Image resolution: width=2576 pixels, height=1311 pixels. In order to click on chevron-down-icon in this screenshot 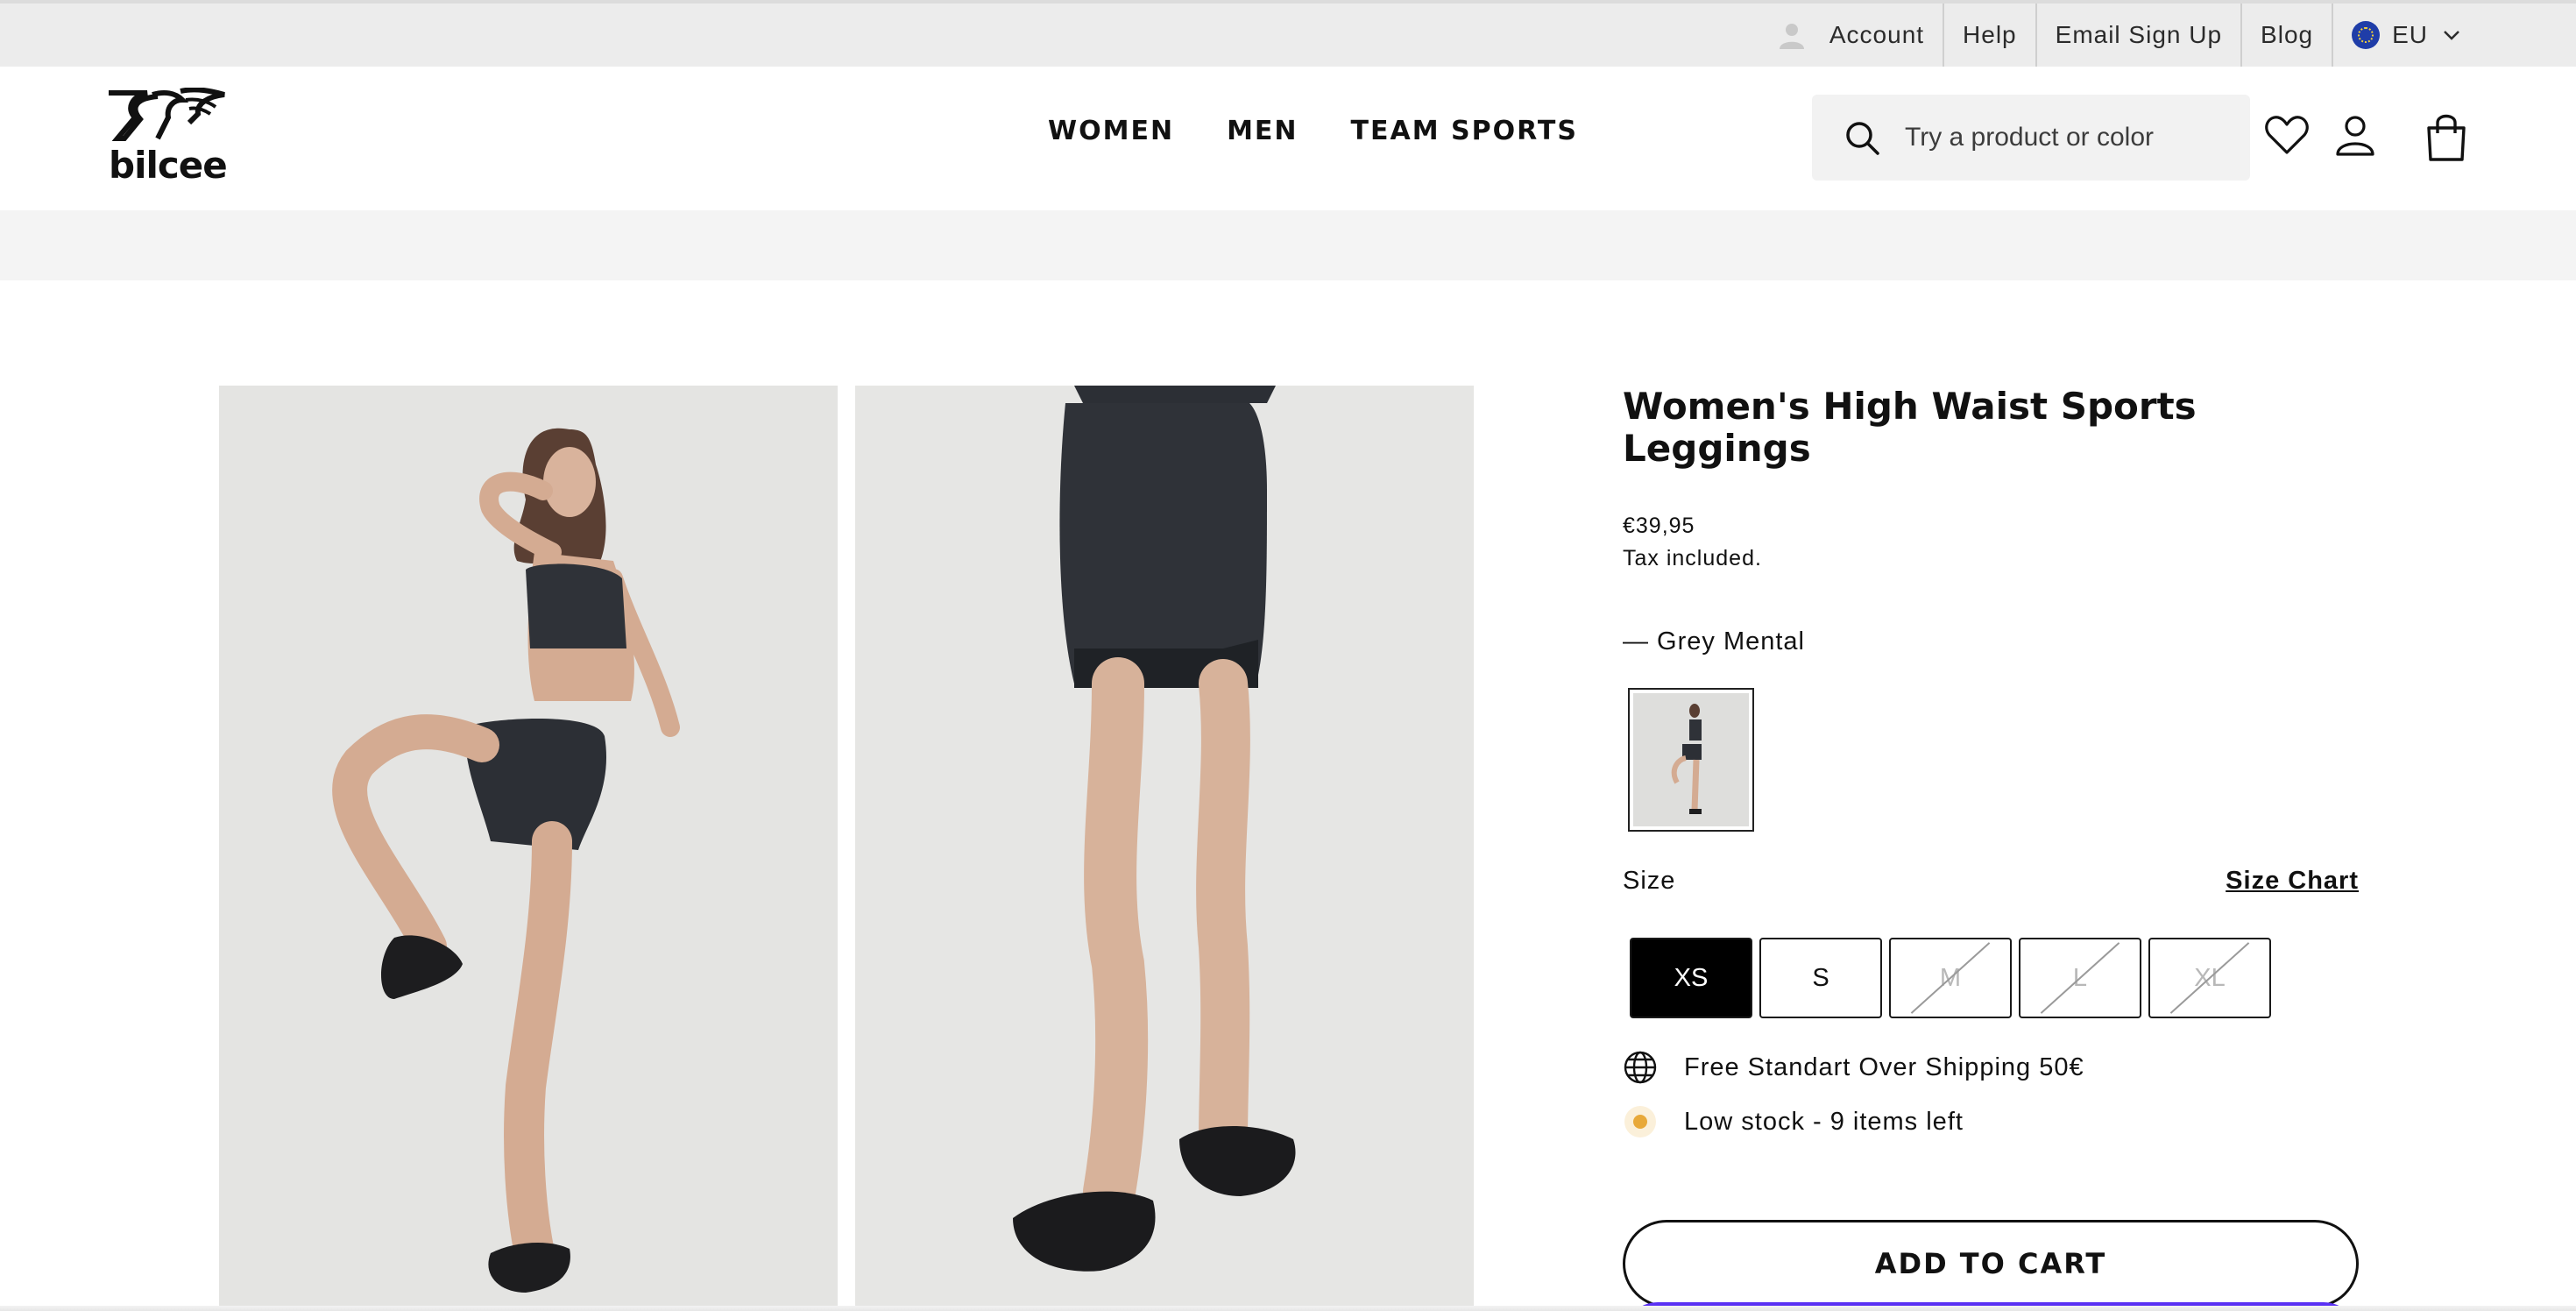, I will do `click(2451, 35)`.